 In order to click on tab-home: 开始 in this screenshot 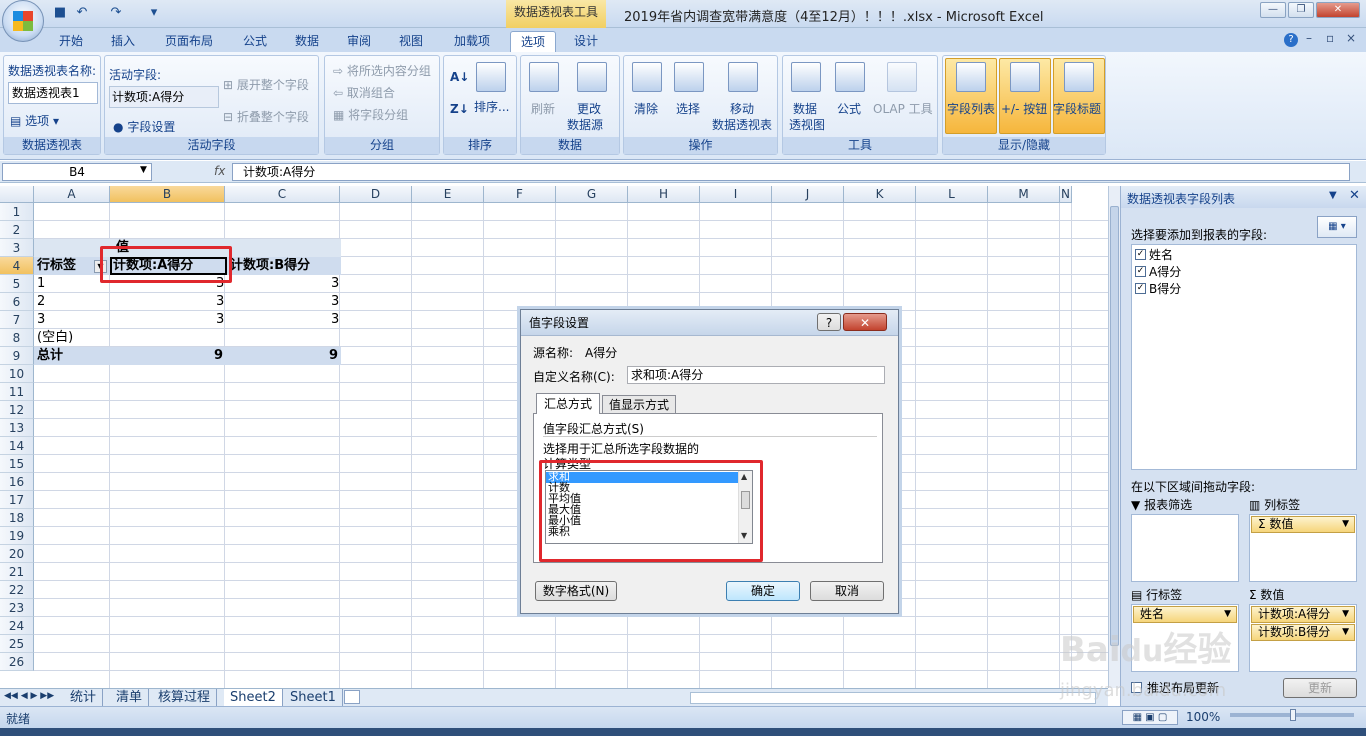, I will do `click(71, 41)`.